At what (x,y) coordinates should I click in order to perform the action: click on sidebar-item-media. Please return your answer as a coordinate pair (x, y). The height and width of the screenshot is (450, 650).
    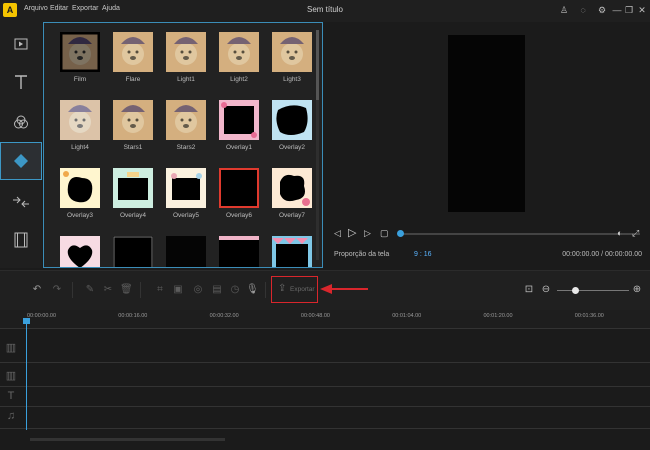
    Looking at the image, I should click on (21, 44).